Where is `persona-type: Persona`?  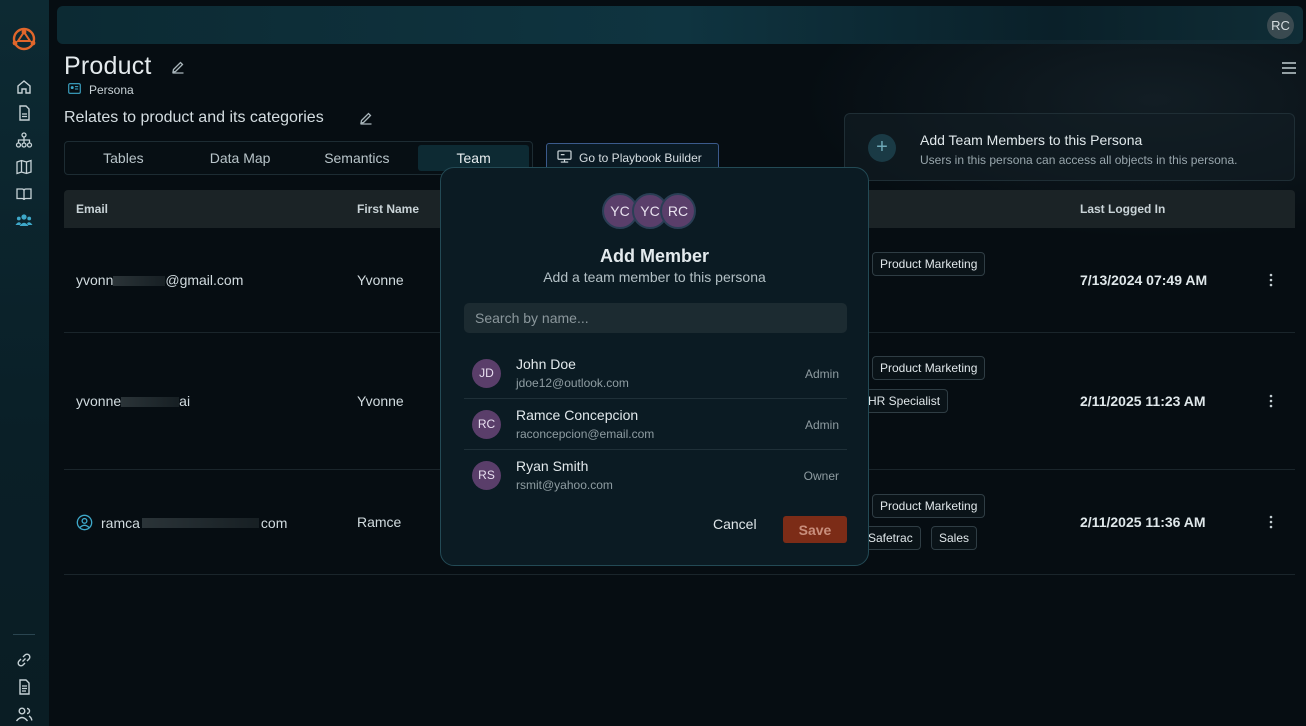
persona-type: Persona is located at coordinates (101, 90).